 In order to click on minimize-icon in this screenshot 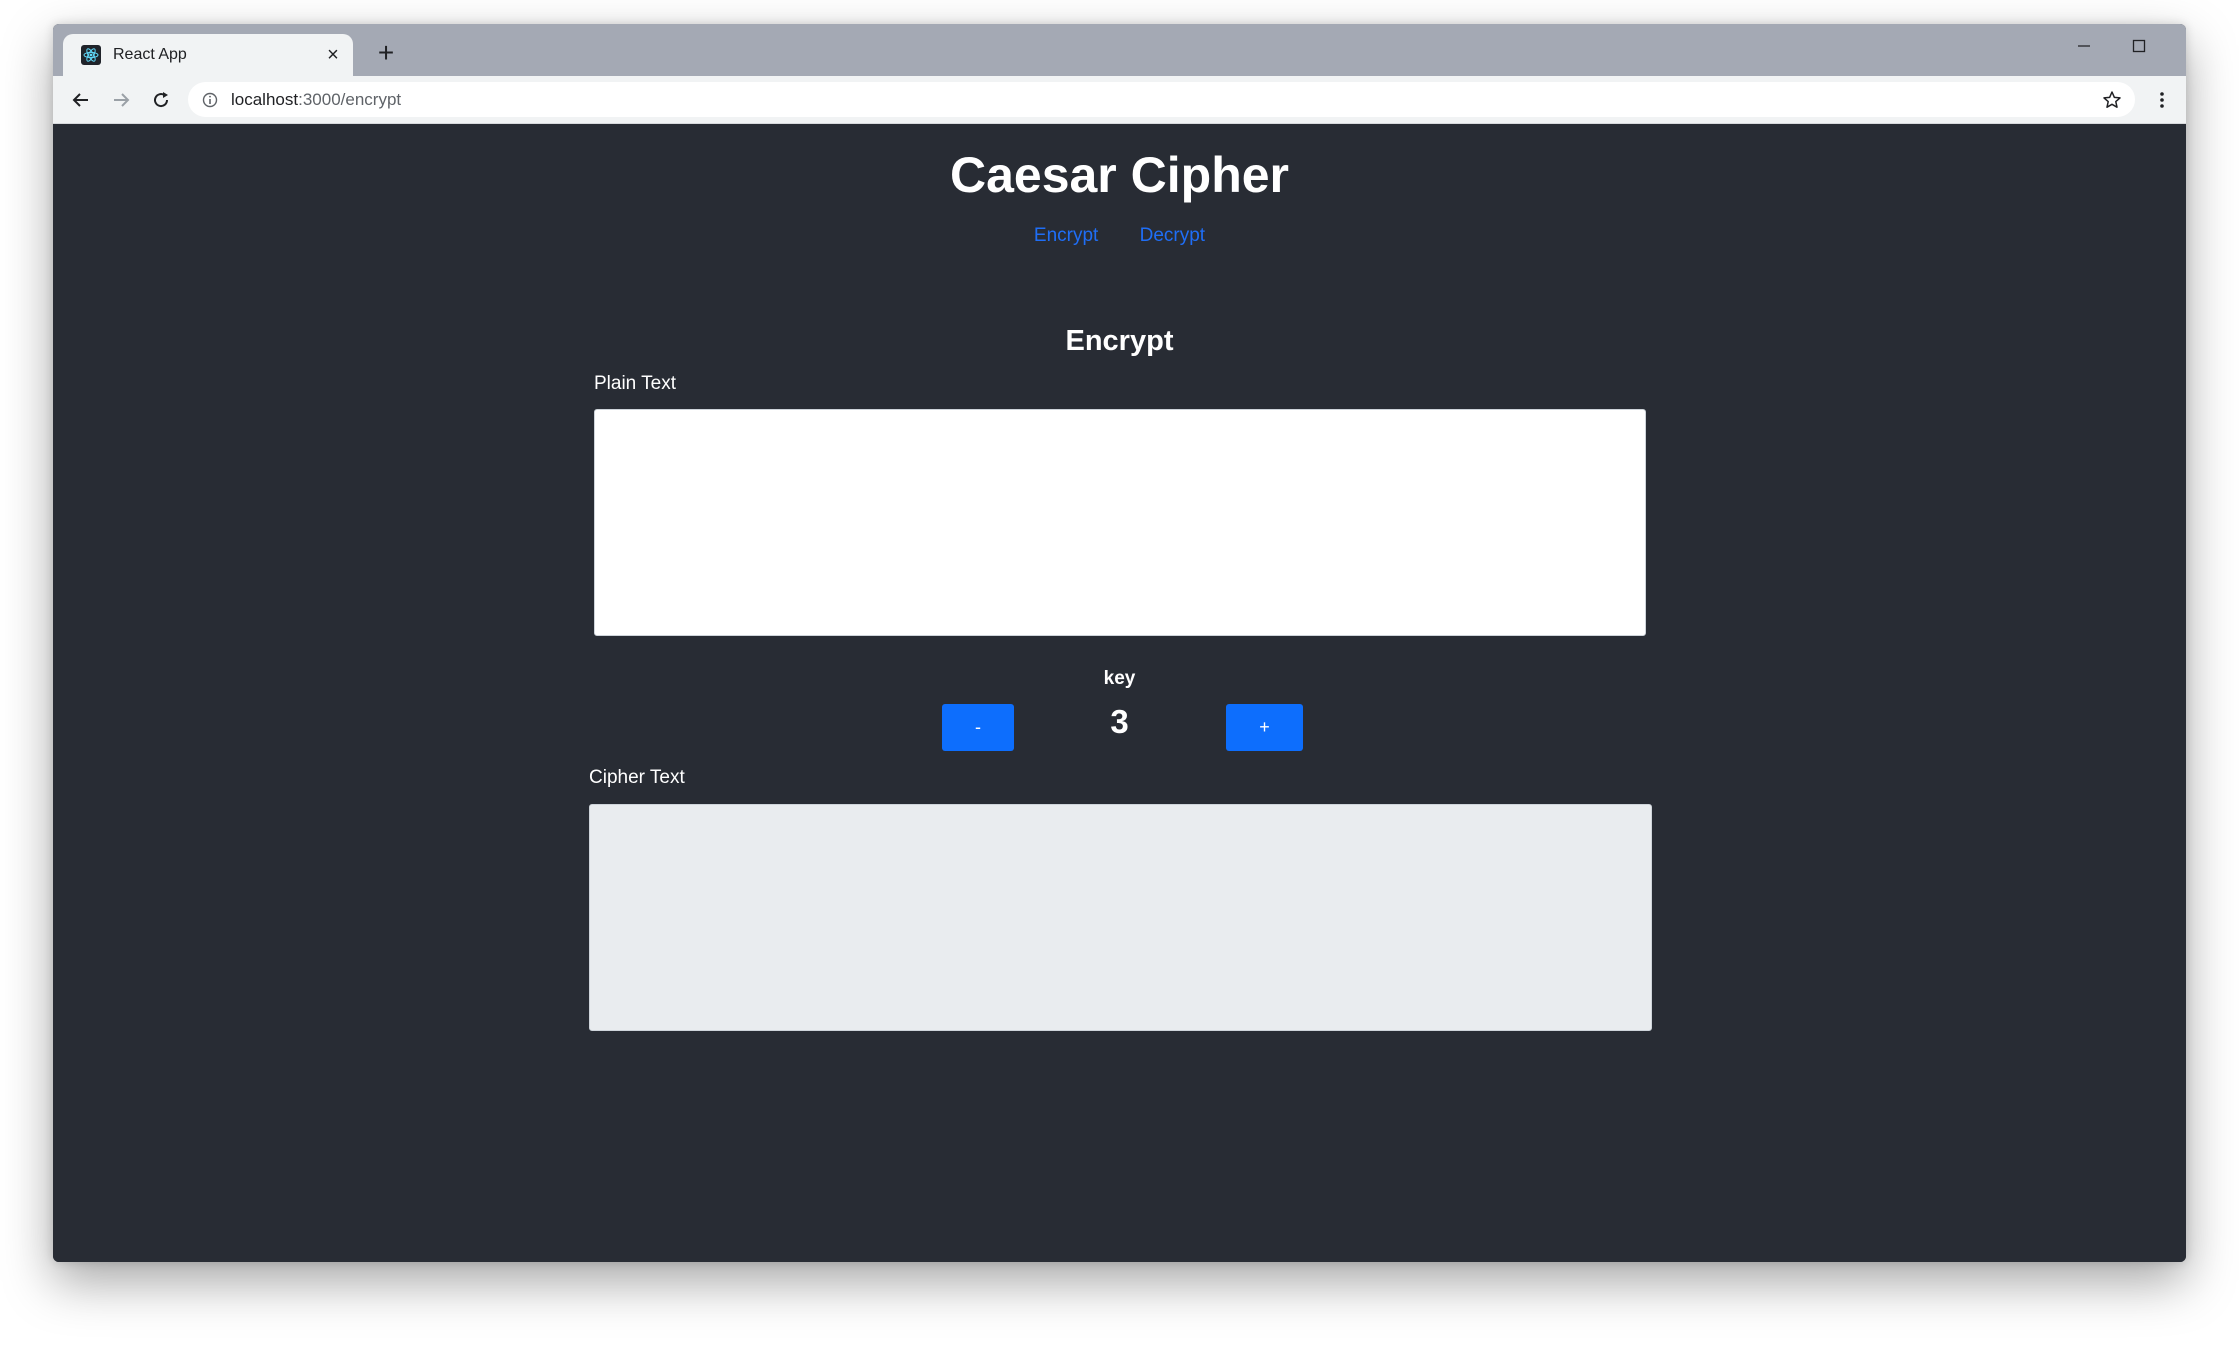, I will do `click(2084, 46)`.